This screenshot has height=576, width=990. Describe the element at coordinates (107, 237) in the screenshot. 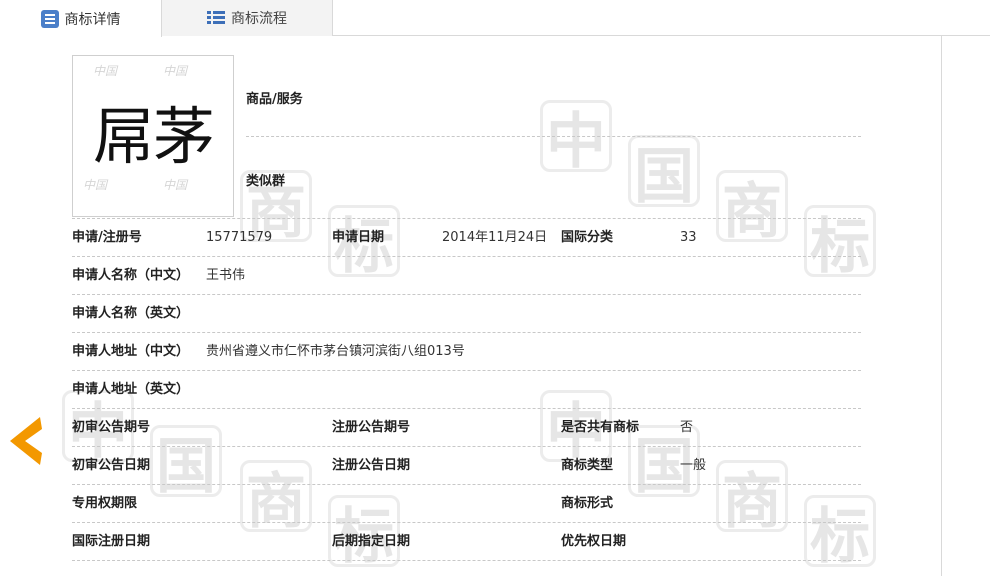

I see `reg-no-label: 申请/注册号` at that location.